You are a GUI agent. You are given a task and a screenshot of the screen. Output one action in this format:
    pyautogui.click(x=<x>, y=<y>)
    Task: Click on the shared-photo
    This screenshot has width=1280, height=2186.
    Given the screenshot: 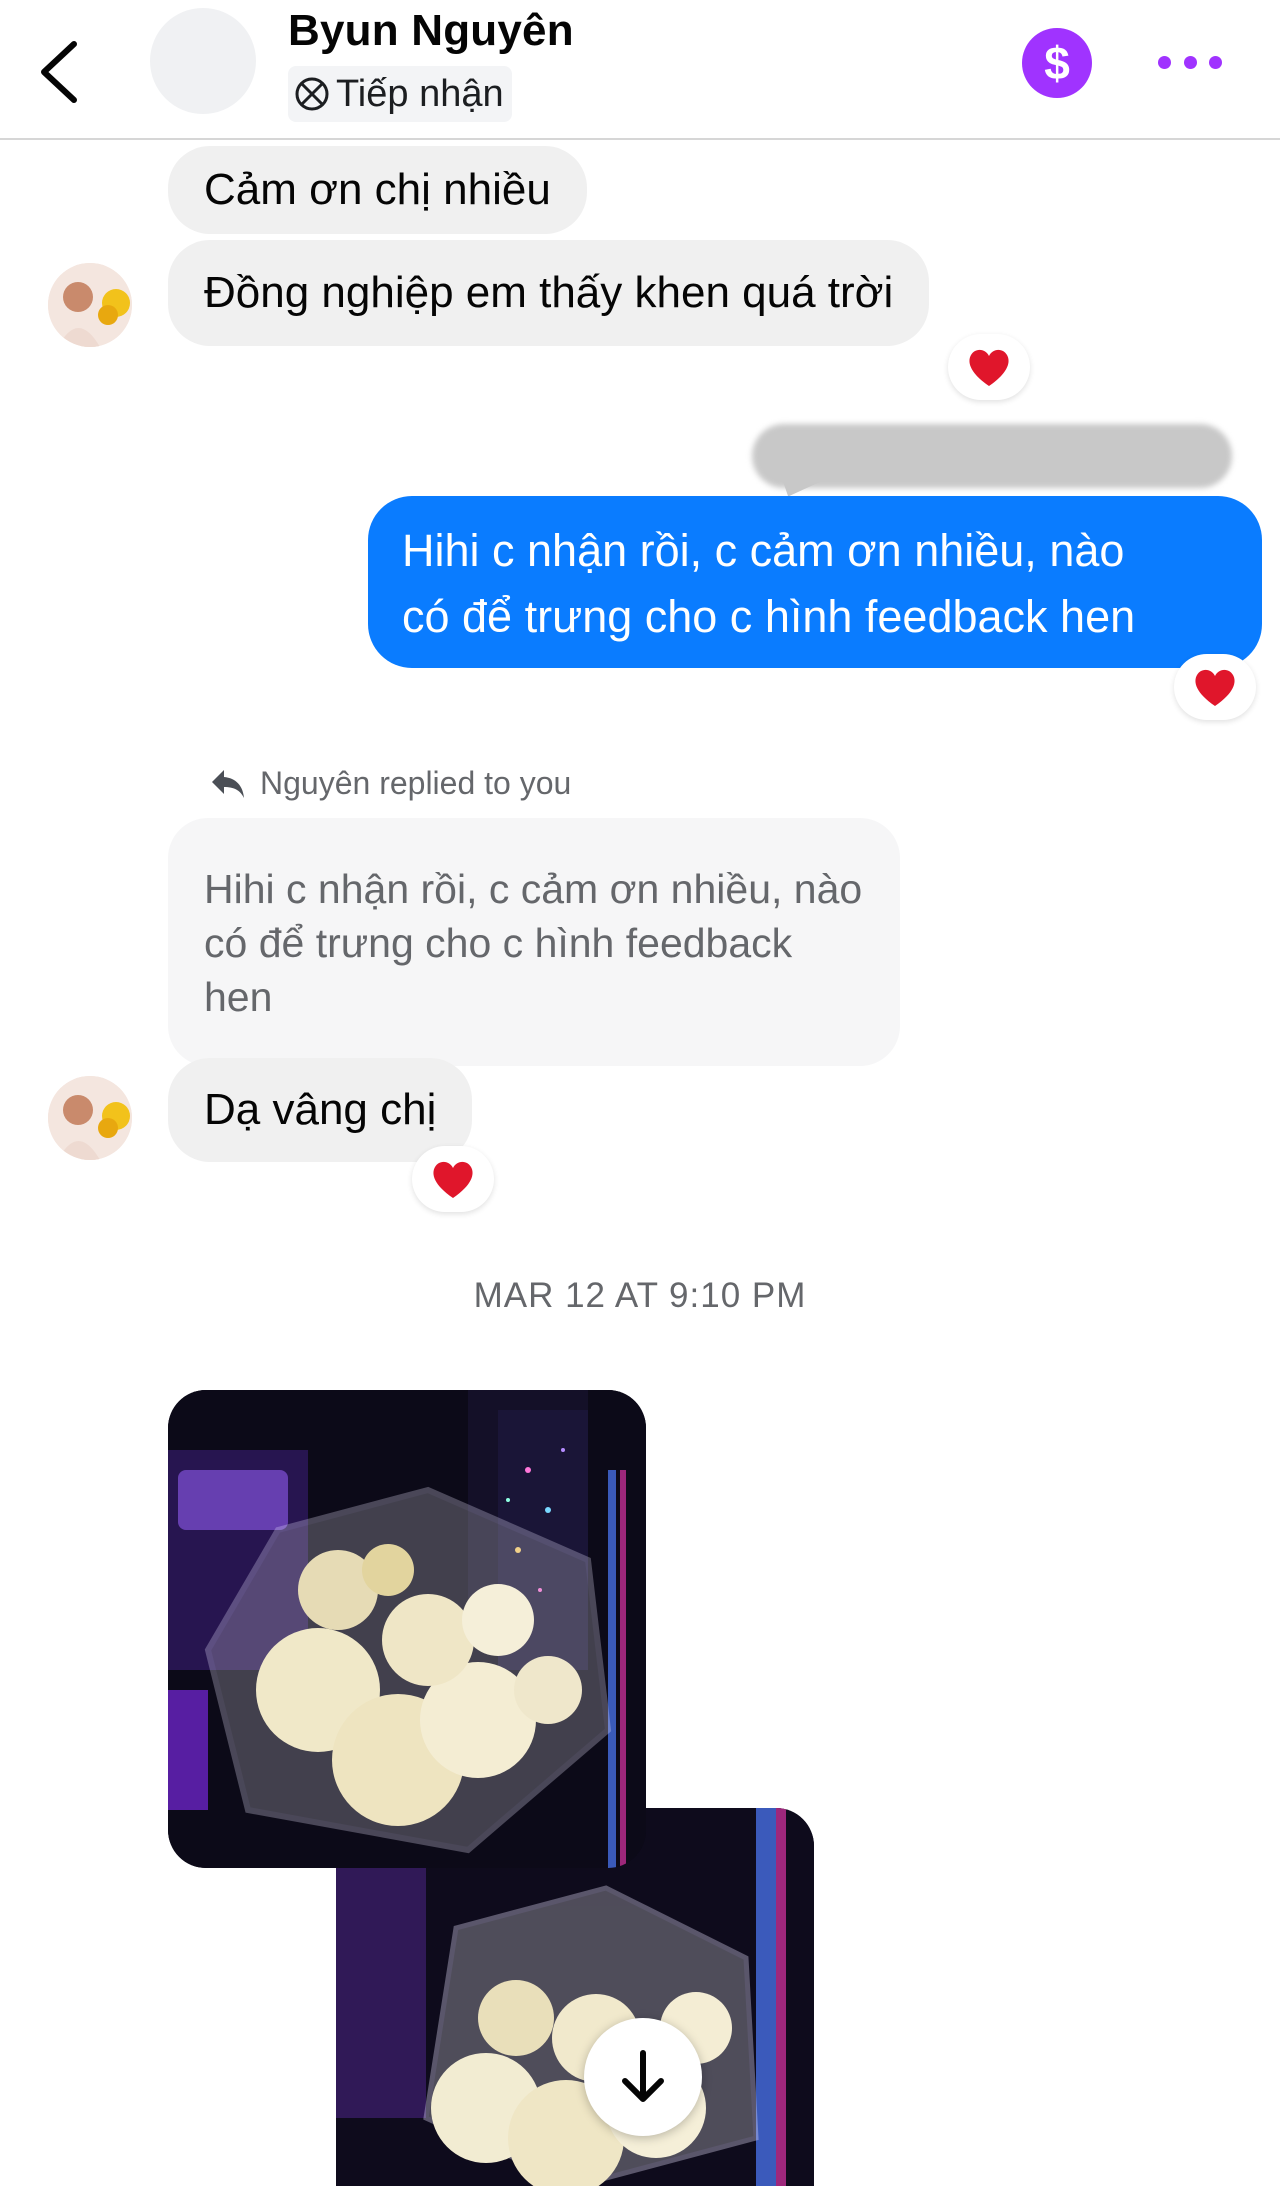 What is the action you would take?
    pyautogui.click(x=407, y=1629)
    